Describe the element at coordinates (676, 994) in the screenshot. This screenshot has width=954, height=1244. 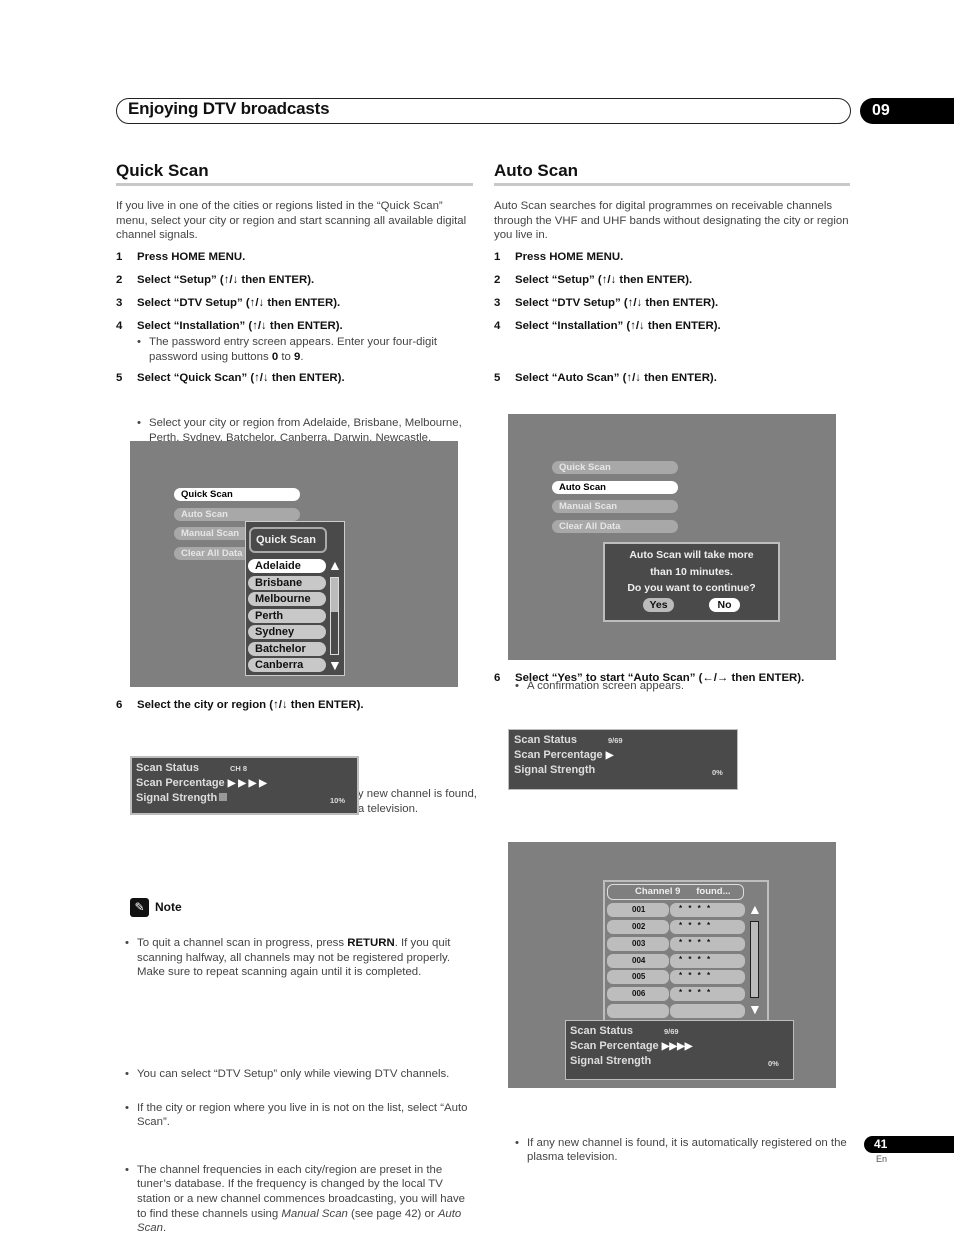
I see `channel-row: 006 * * * *` at that location.